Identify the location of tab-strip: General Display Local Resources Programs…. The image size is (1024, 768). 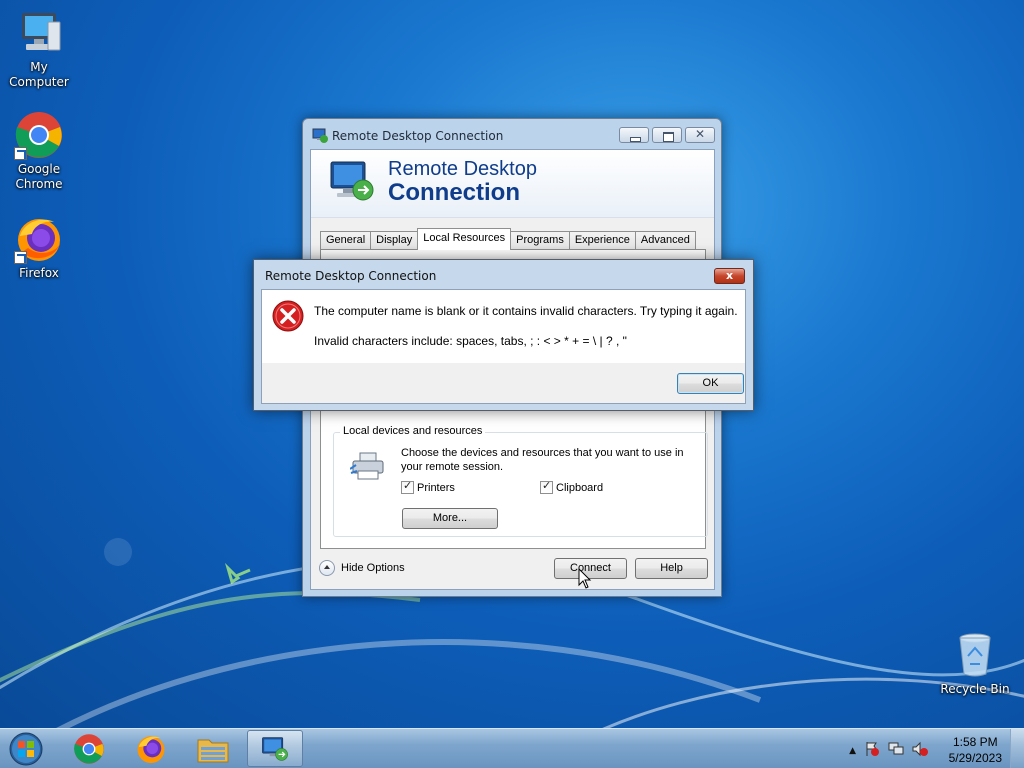
(508, 239).